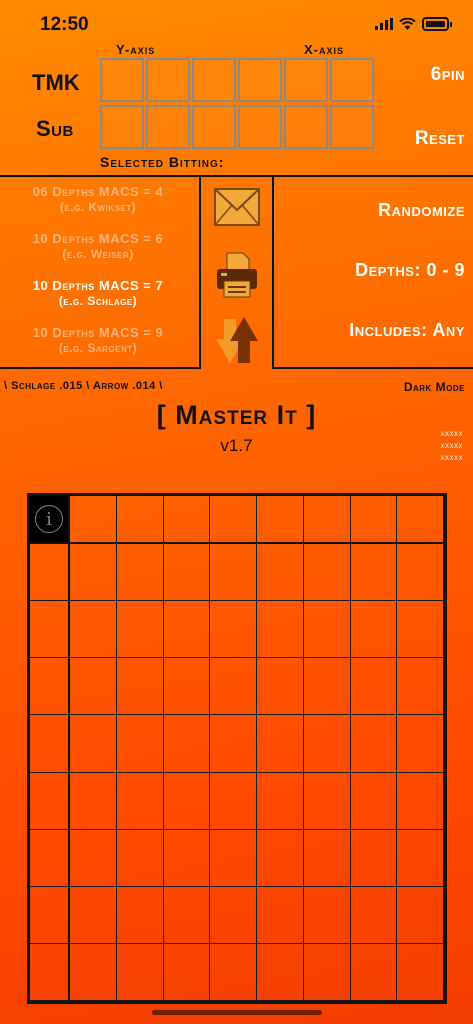  Describe the element at coordinates (440, 139) in the screenshot. I see `reset-button: Reset` at that location.